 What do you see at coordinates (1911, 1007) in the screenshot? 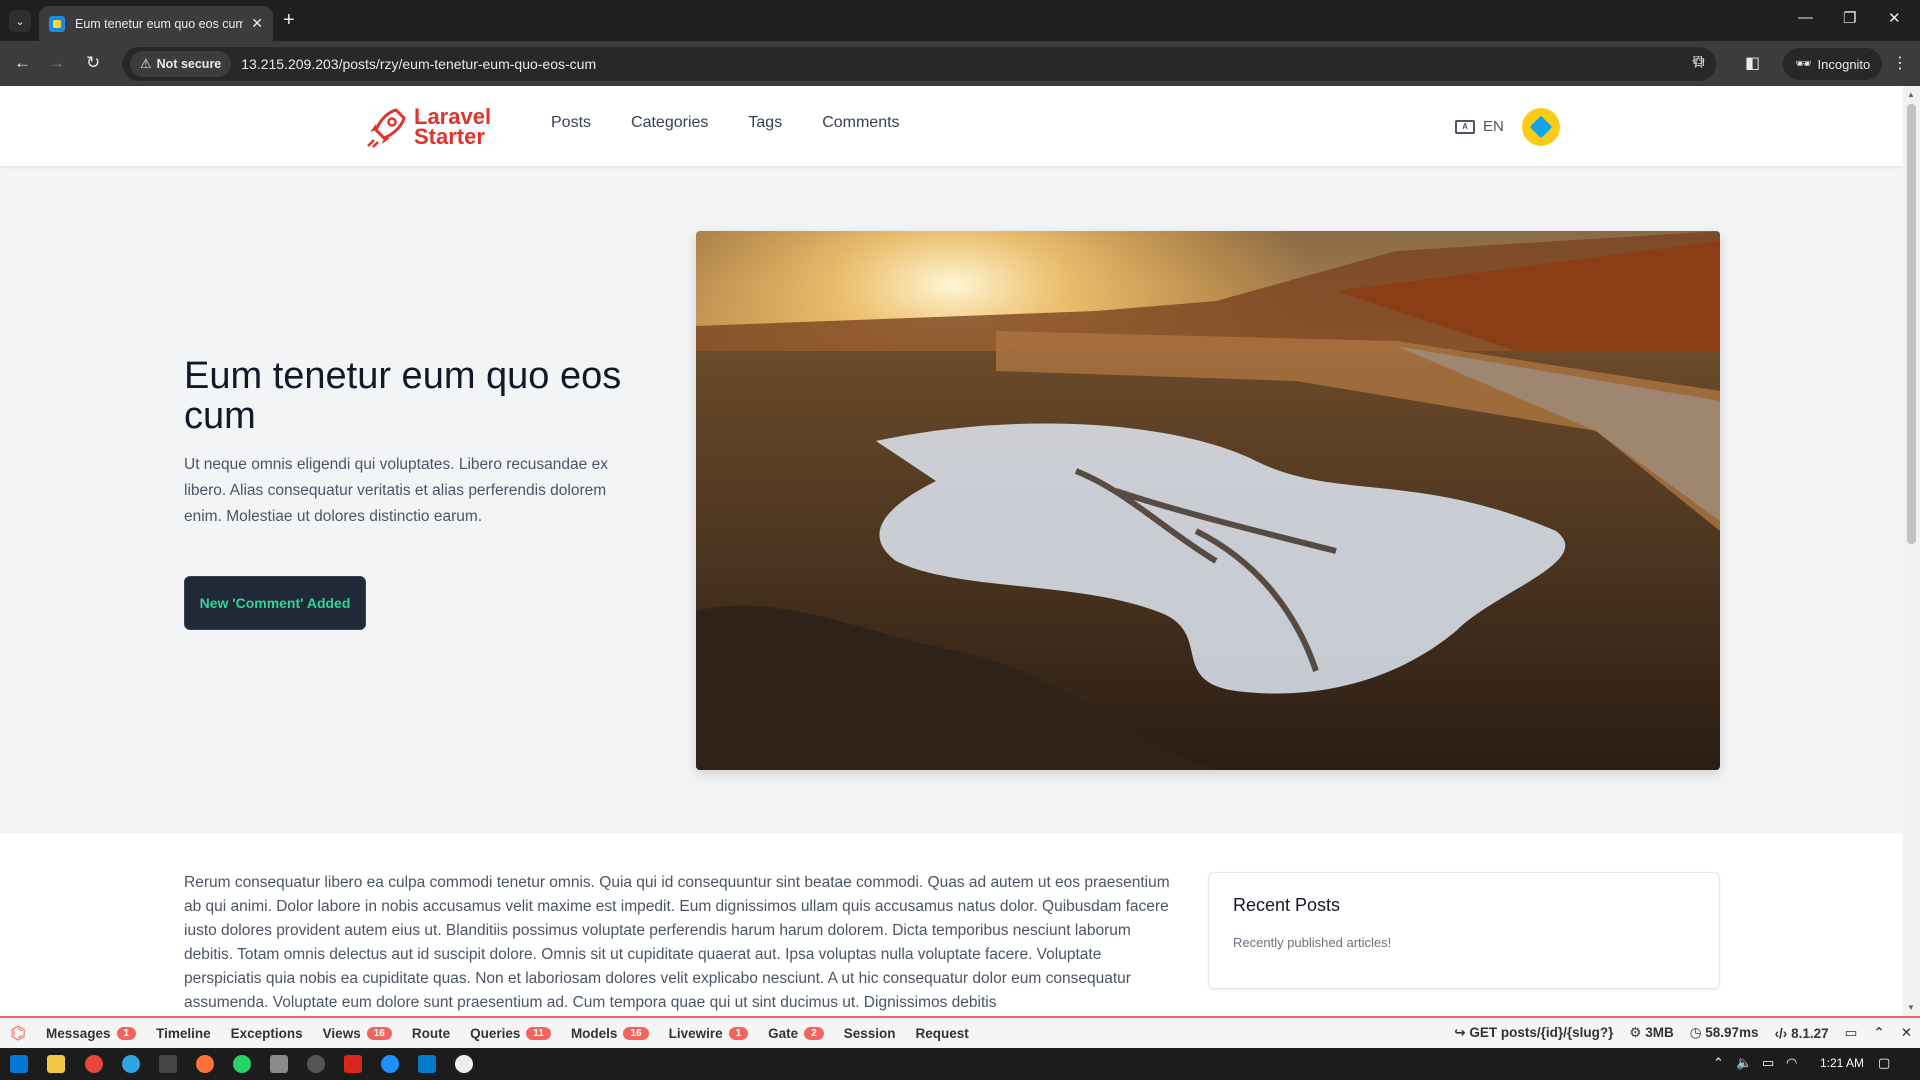
I see `scroll-down-icon: ▼` at bounding box center [1911, 1007].